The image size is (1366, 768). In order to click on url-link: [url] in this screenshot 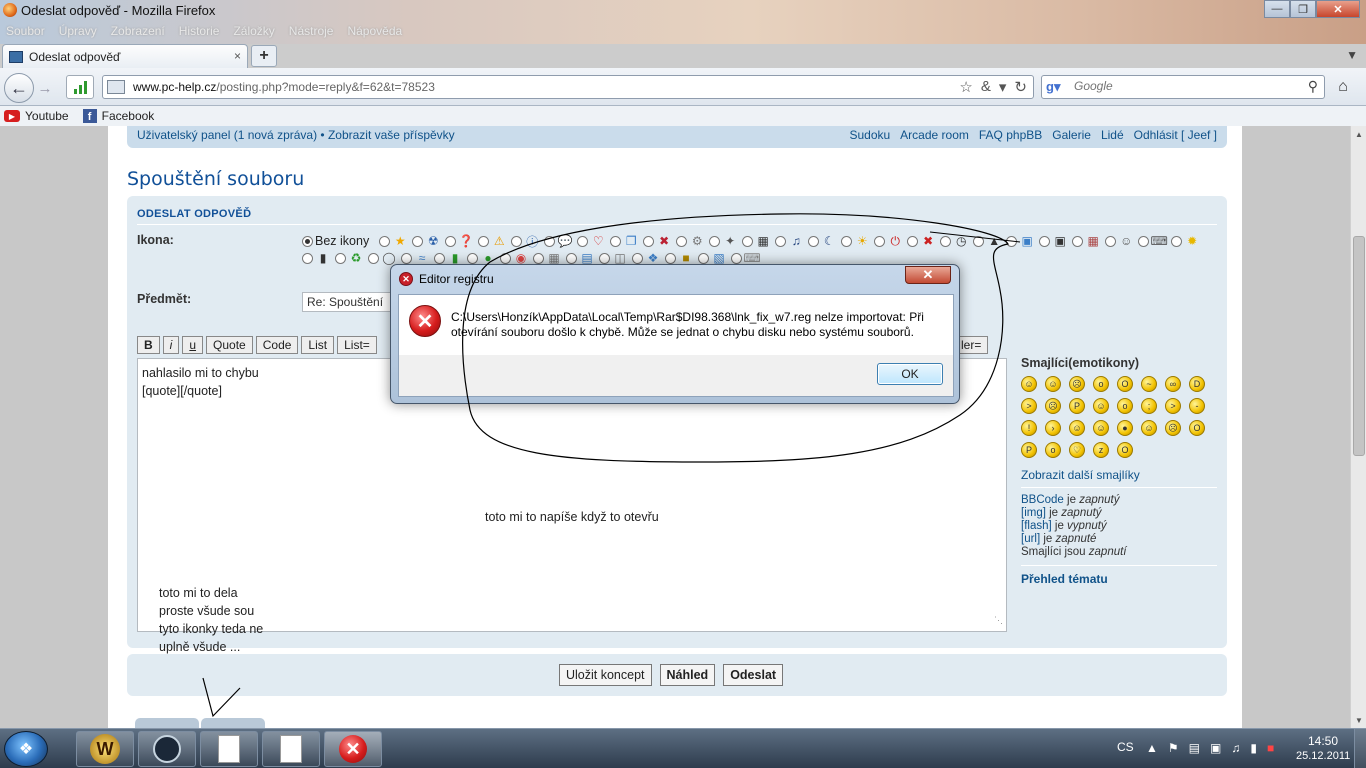, I will do `click(1030, 539)`.